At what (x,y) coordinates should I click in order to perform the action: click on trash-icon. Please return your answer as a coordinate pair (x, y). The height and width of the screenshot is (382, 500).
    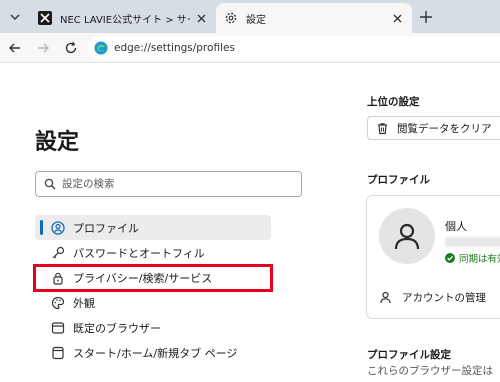
    Looking at the image, I should click on (382, 128).